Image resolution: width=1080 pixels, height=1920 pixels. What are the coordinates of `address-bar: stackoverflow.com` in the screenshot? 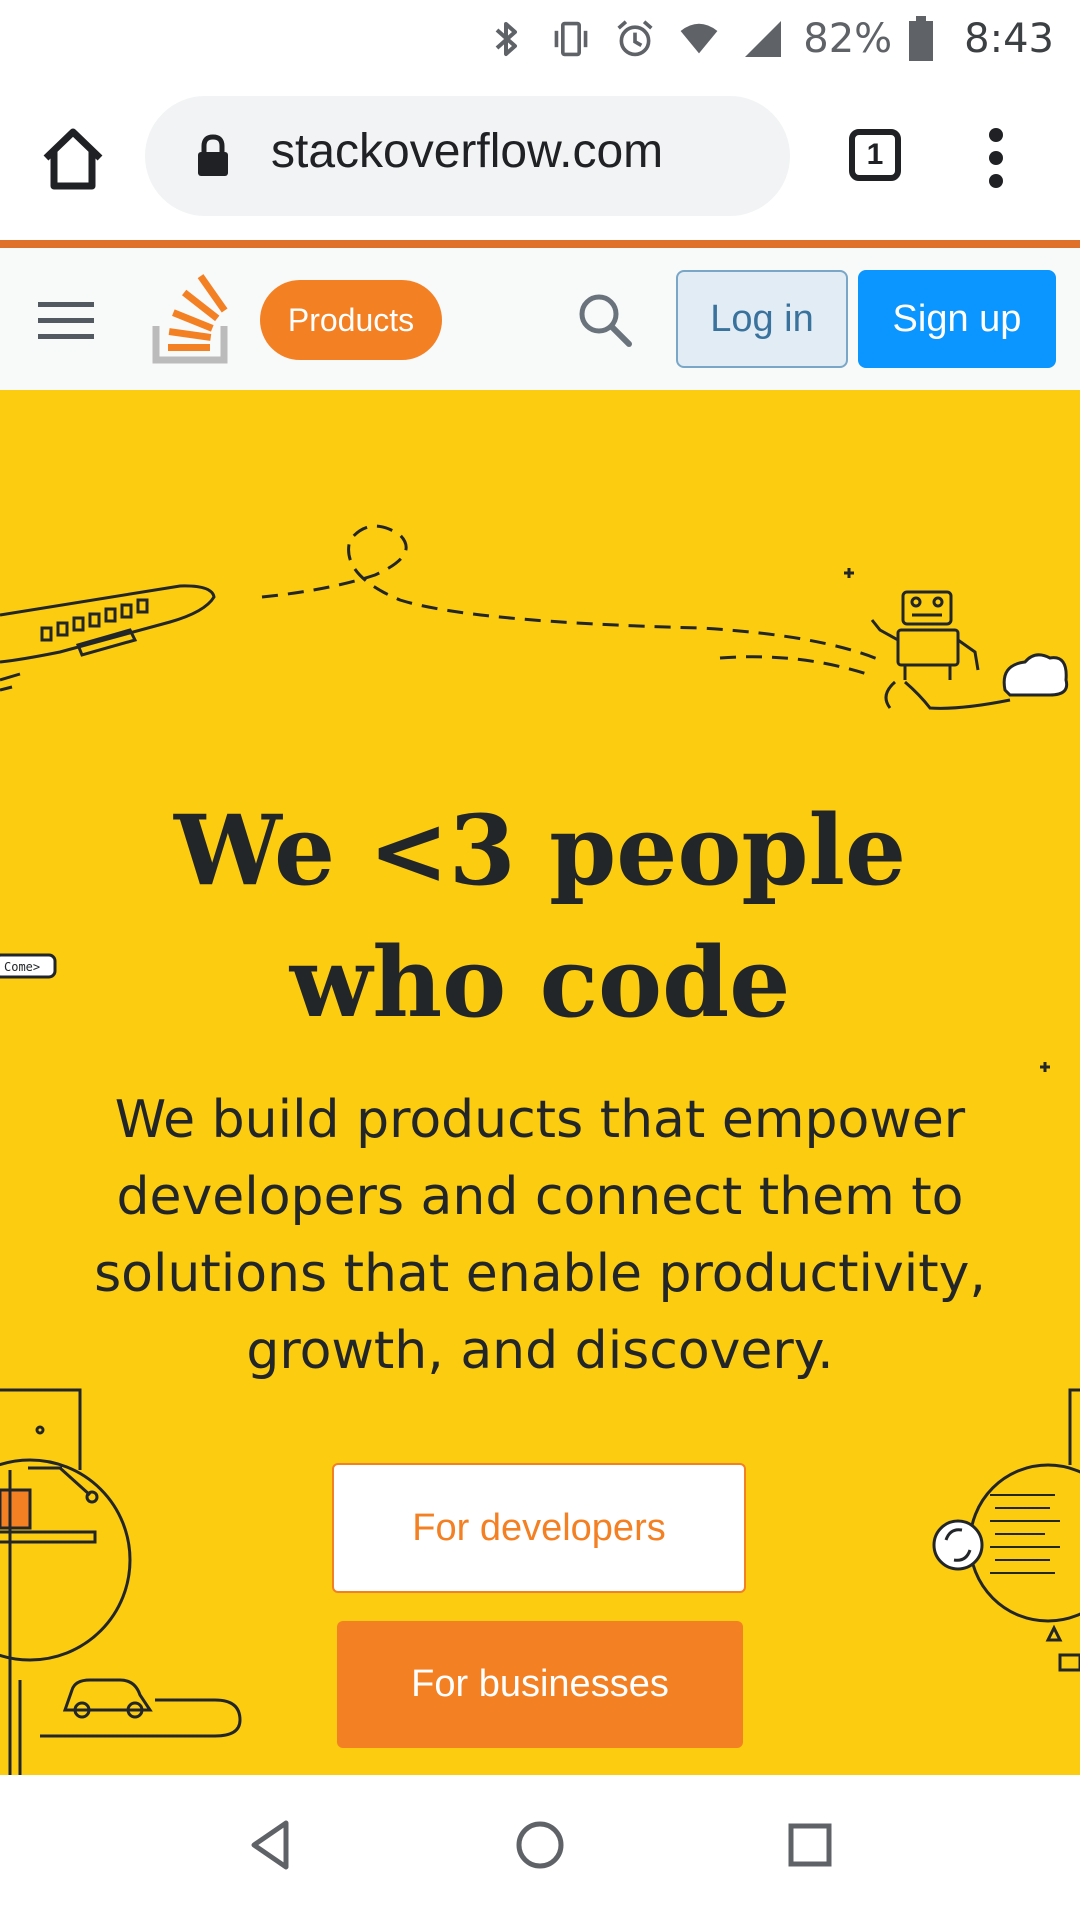 It's located at (467, 156).